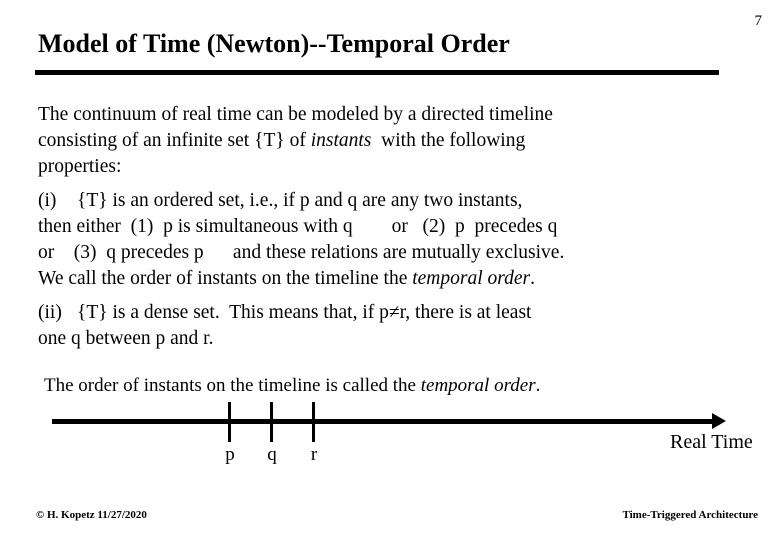 This screenshot has height=540, width=780. I want to click on timeline-caption-suffix: ., so click(538, 385).